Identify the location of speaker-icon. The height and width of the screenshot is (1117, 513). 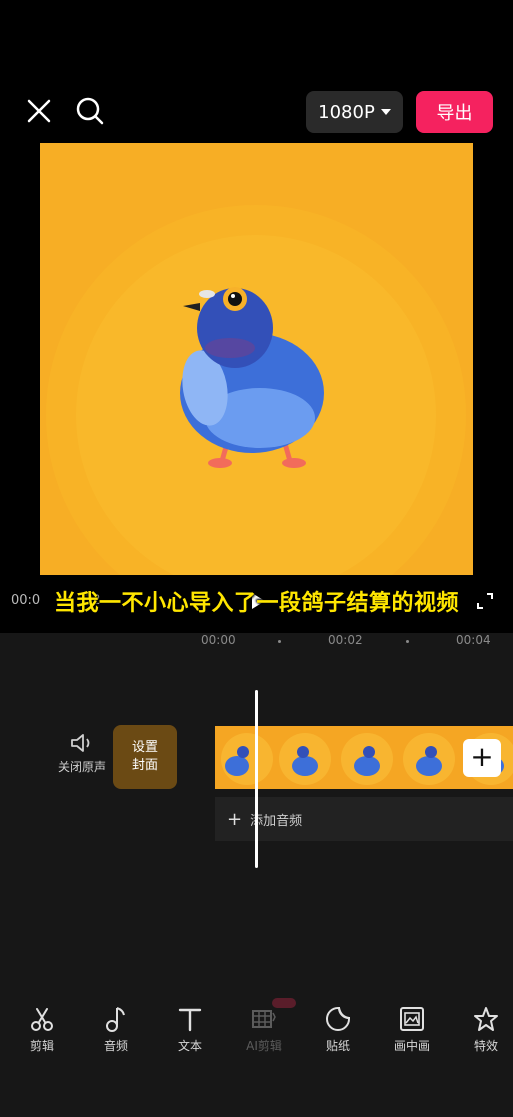
(80, 743).